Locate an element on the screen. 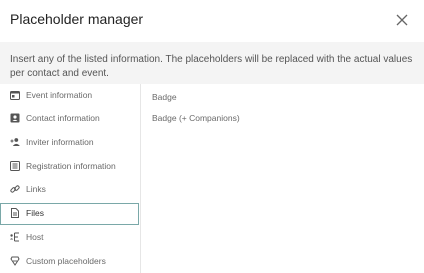 This screenshot has width=424, height=273. dialog-title: Placeholder manager is located at coordinates (77, 19).